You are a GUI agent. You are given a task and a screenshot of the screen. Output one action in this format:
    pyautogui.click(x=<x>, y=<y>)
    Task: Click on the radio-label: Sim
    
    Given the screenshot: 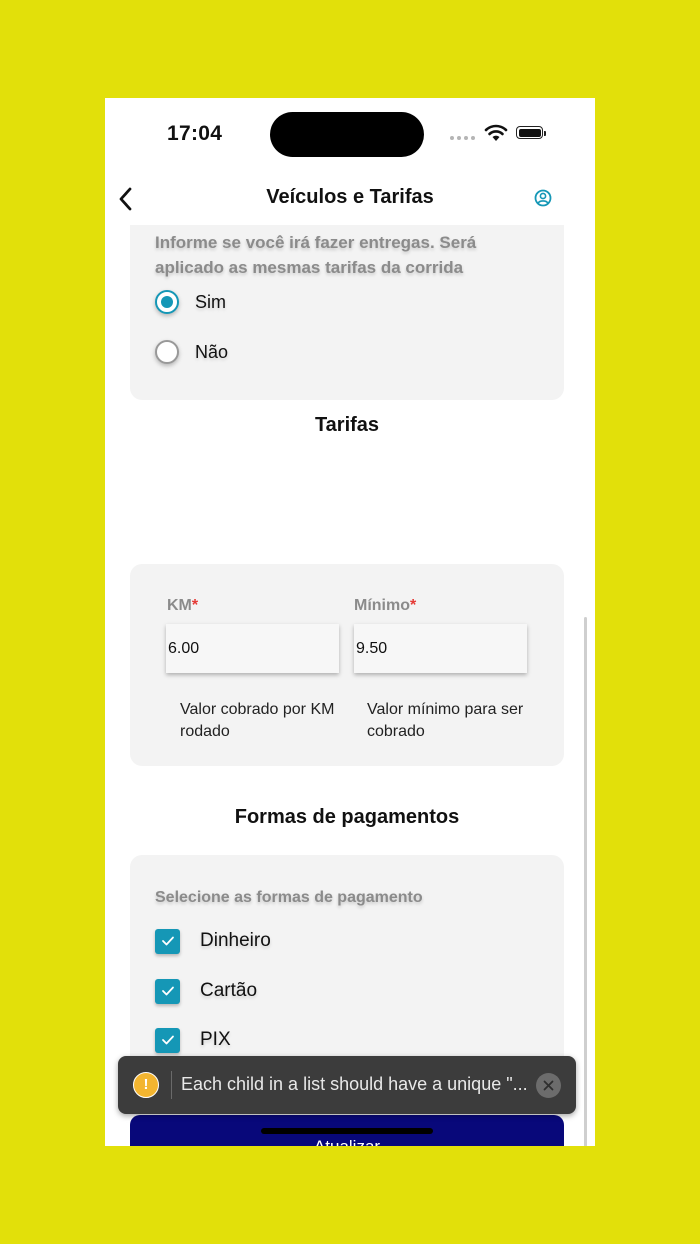 What is the action you would take?
    pyautogui.click(x=210, y=301)
    